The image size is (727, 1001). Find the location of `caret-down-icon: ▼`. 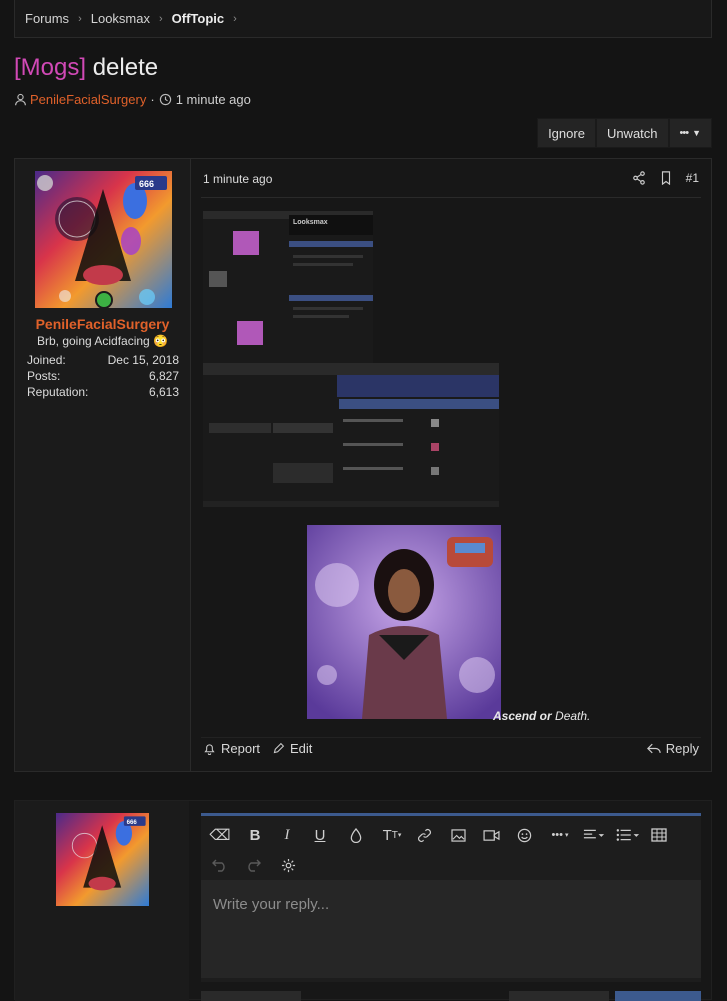

caret-down-icon: ▼ is located at coordinates (696, 133).